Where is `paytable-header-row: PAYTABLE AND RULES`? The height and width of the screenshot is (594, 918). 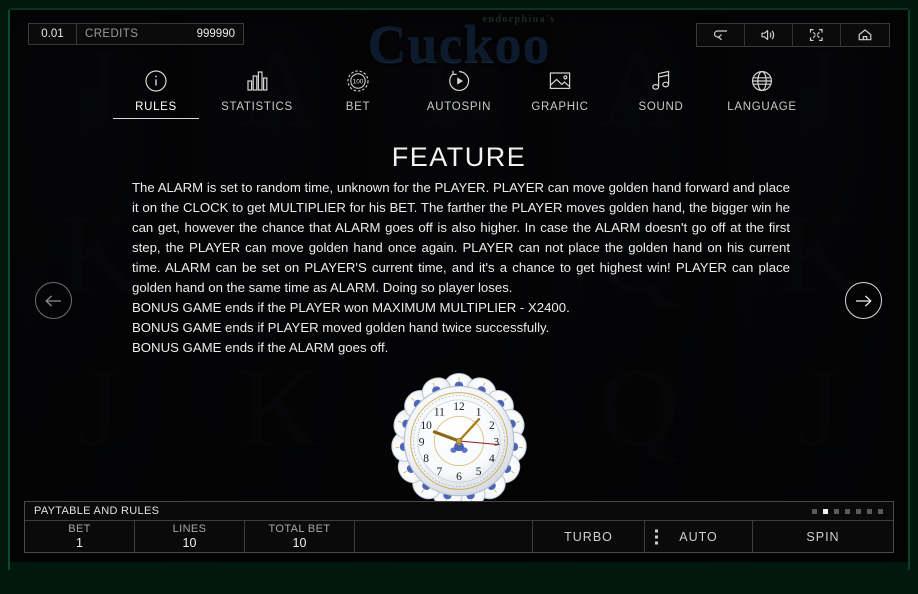
paytable-header-row: PAYTABLE AND RULES is located at coordinates (459, 511).